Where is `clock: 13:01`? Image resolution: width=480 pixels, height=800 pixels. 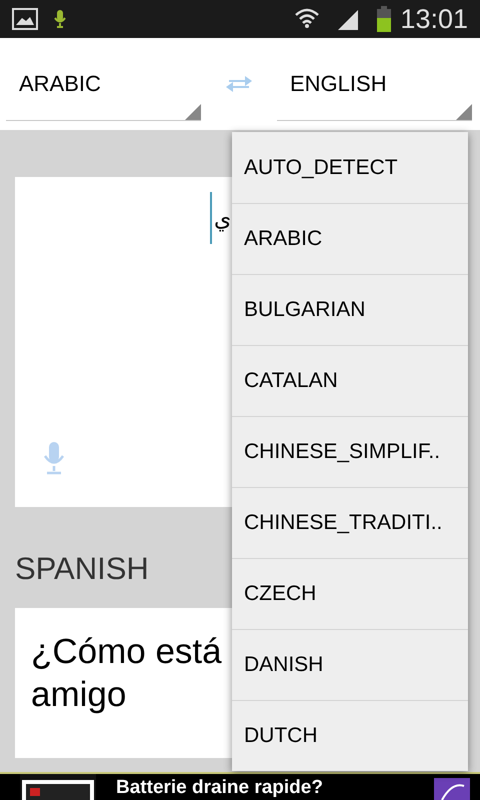
clock: 13:01 is located at coordinates (434, 19).